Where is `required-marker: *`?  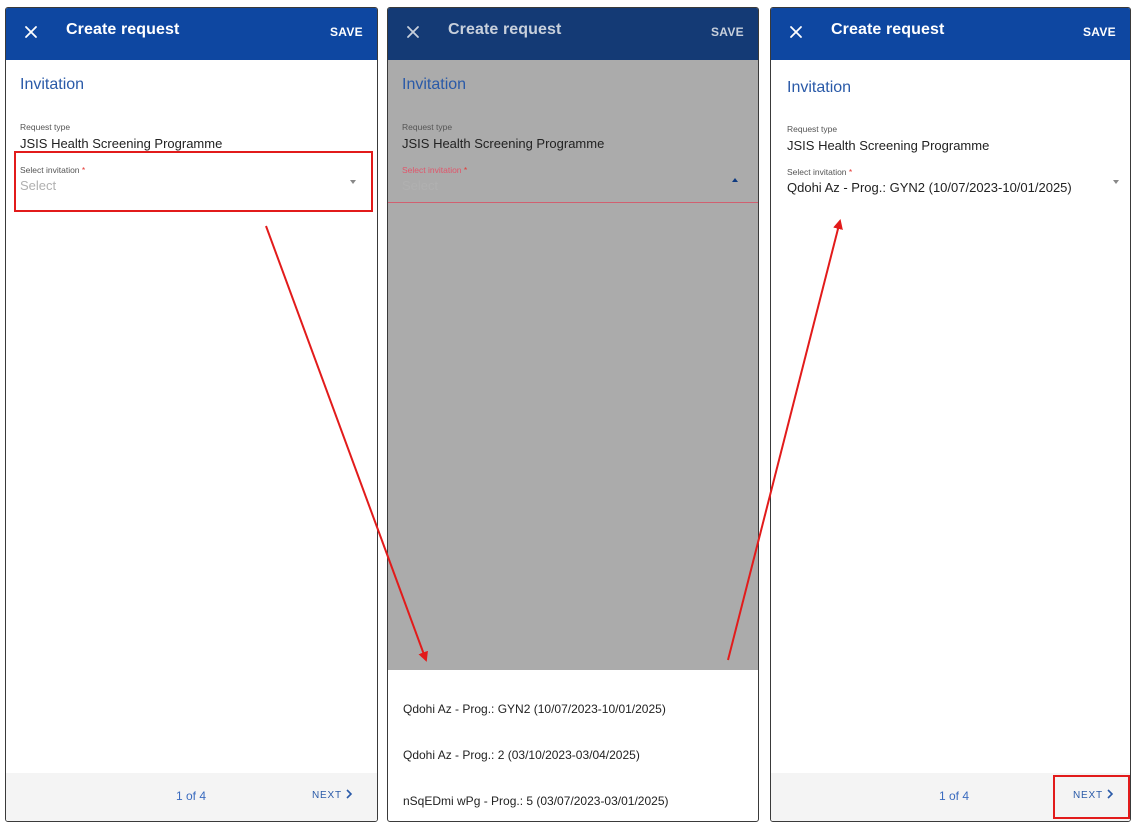
required-marker: * is located at coordinates (465, 170).